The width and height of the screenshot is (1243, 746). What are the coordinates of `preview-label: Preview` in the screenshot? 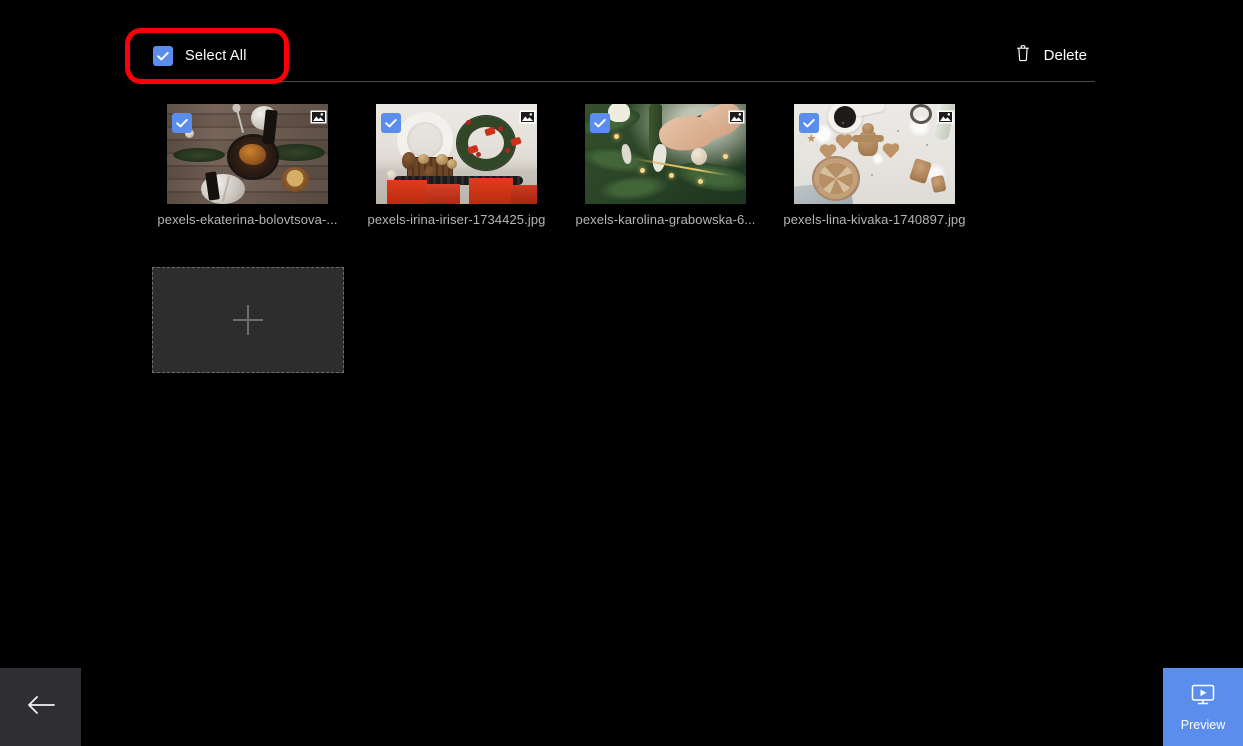 It's located at (1203, 724).